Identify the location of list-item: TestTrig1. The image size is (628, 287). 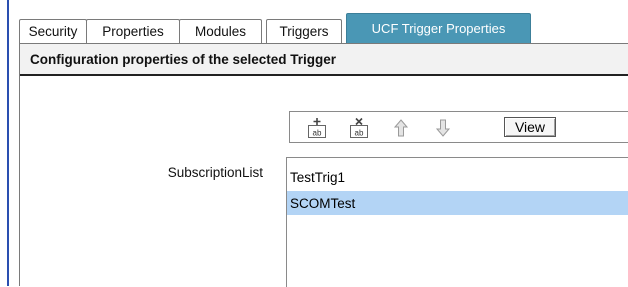
(457, 177).